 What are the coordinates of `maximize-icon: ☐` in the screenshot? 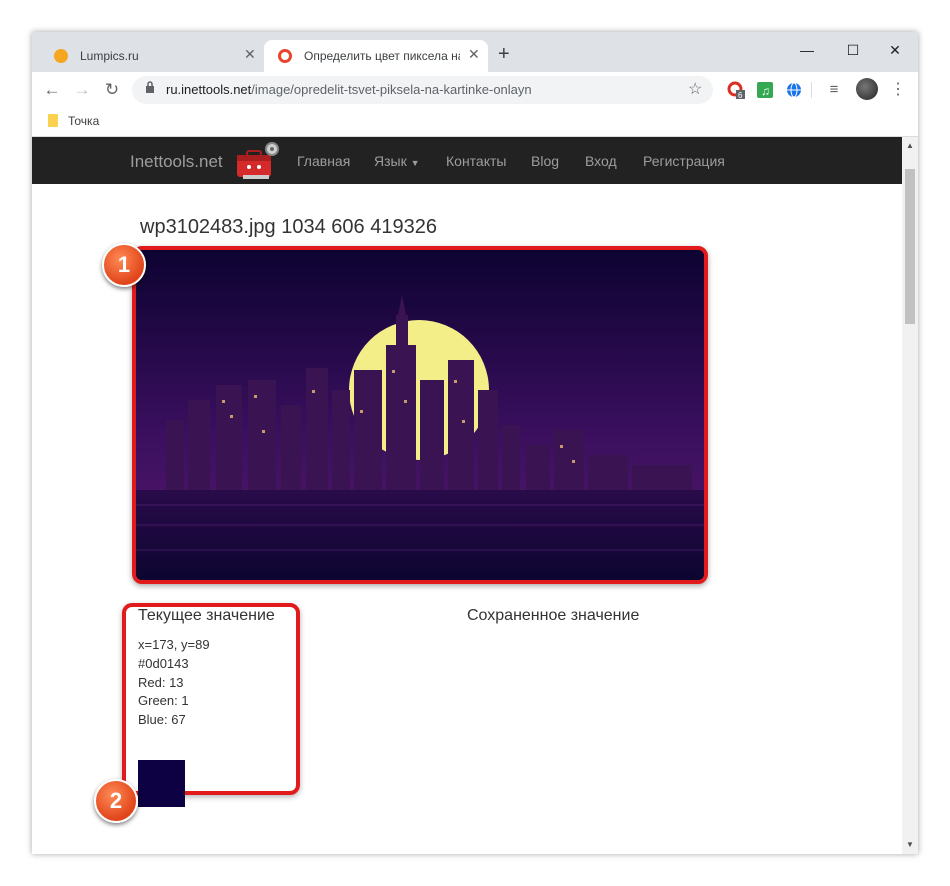 It's located at (853, 50).